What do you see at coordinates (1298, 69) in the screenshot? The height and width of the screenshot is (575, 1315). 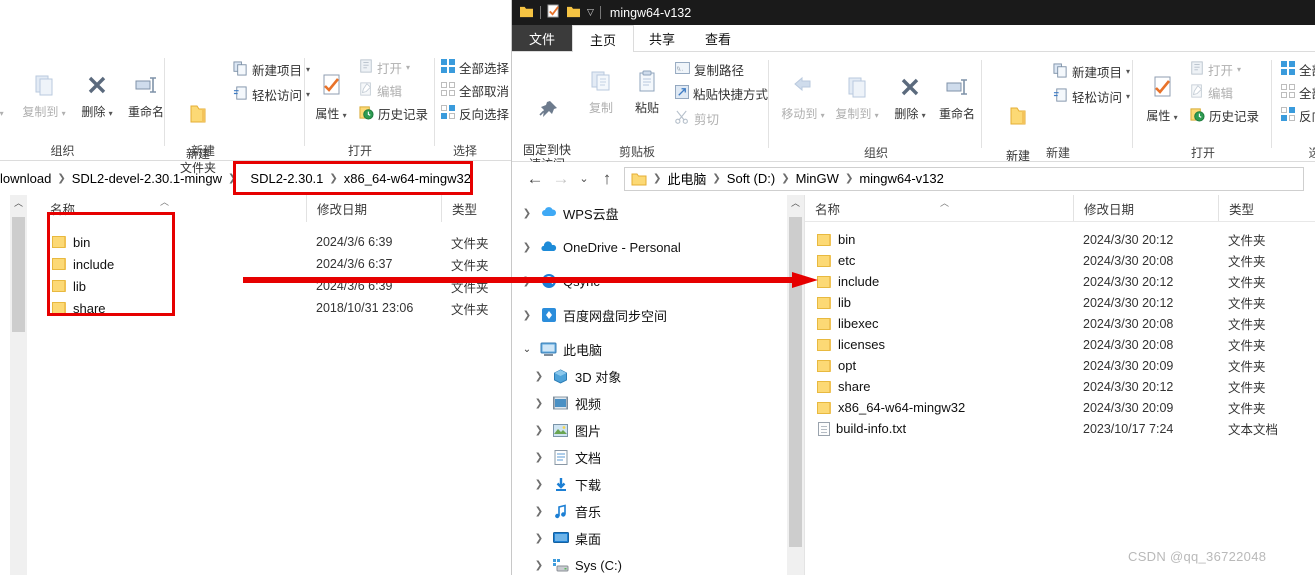 I see `select-all-button: 全部选择` at bounding box center [1298, 69].